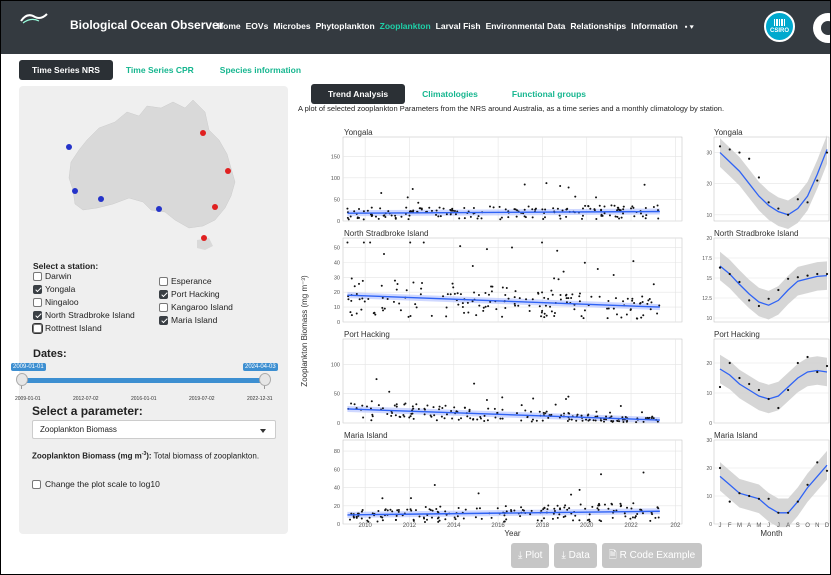  What do you see at coordinates (146, 25) in the screenshot?
I see `app-title: Biological Ocean Observer` at bounding box center [146, 25].